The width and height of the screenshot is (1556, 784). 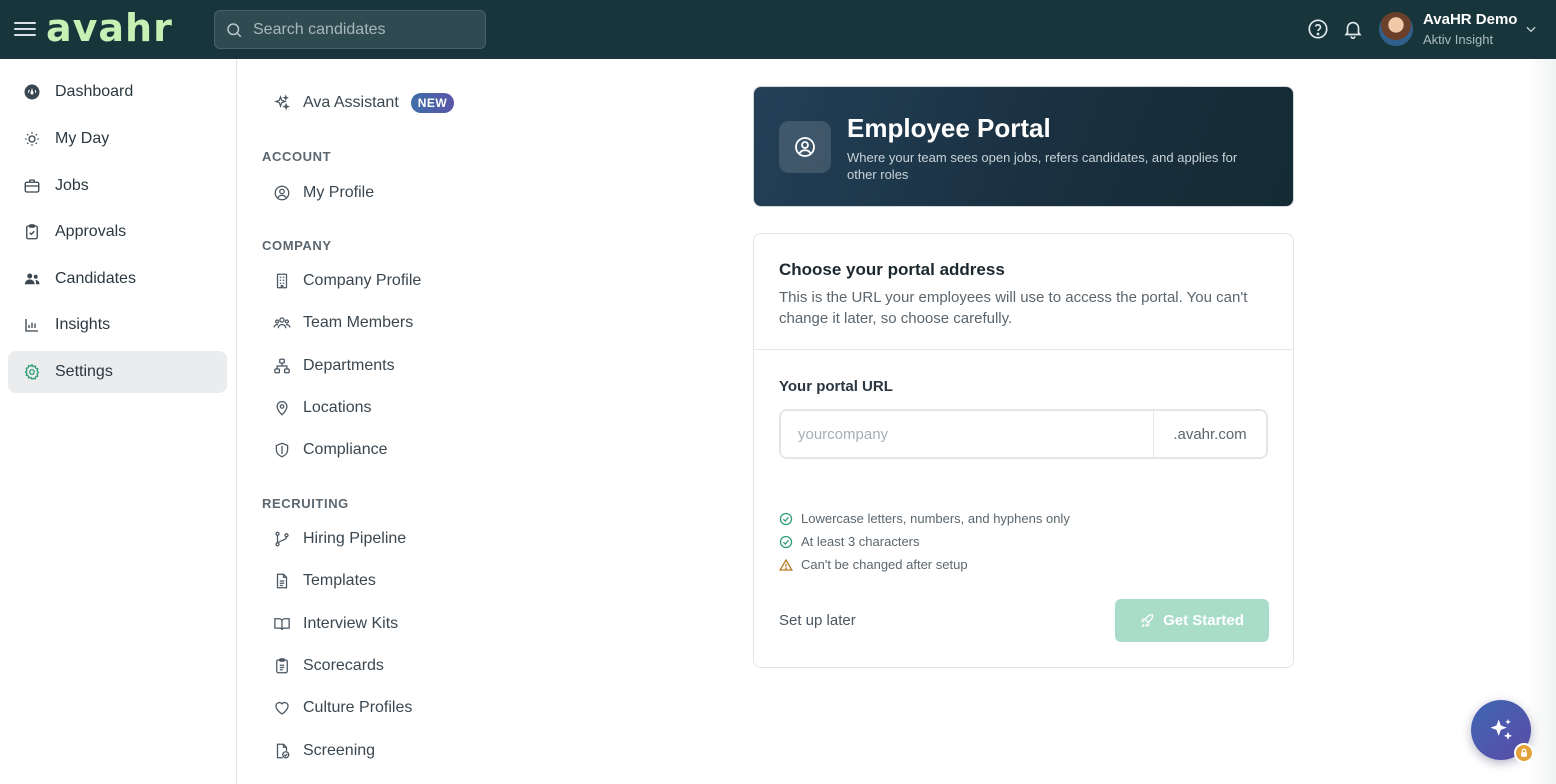 What do you see at coordinates (343, 665) in the screenshot?
I see `settings-item-label: Scorecards` at bounding box center [343, 665].